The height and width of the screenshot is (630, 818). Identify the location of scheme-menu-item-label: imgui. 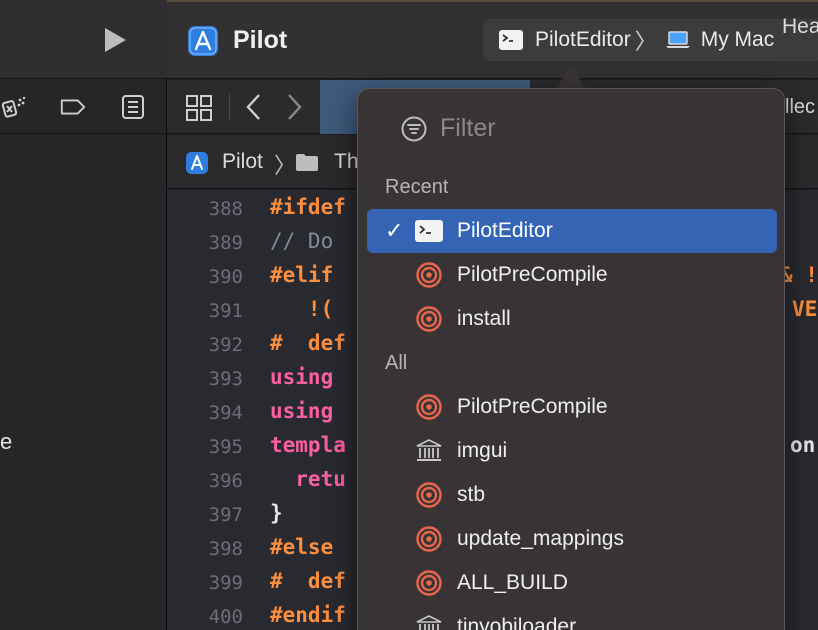
(482, 450).